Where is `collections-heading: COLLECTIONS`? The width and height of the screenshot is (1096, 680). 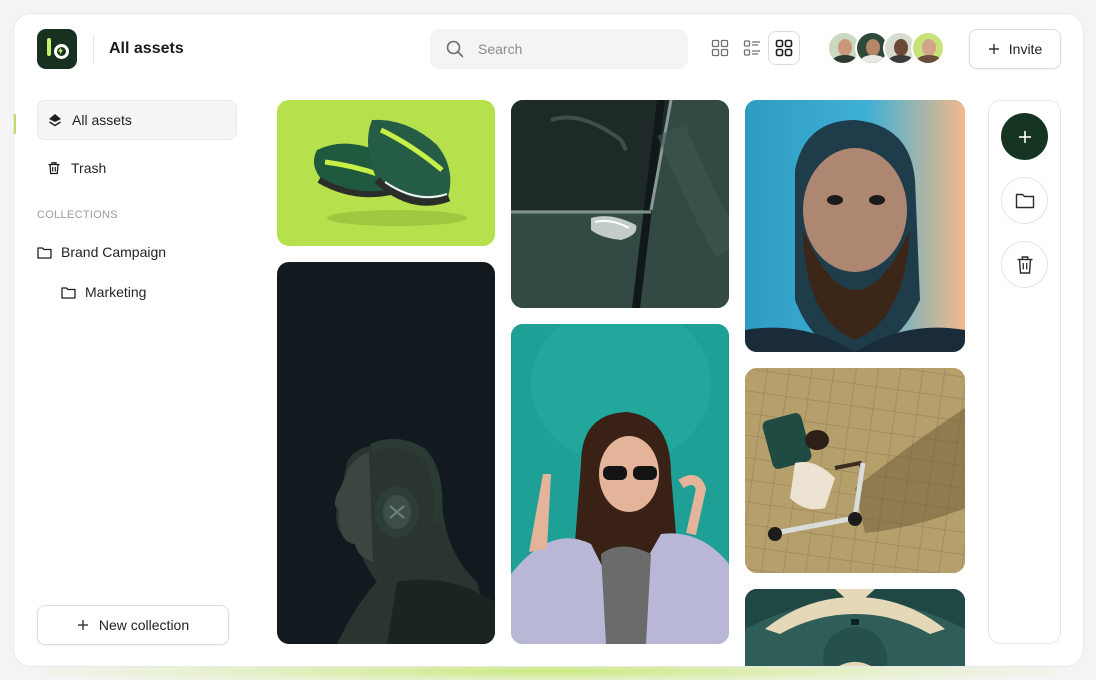 collections-heading: COLLECTIONS is located at coordinates (77, 215).